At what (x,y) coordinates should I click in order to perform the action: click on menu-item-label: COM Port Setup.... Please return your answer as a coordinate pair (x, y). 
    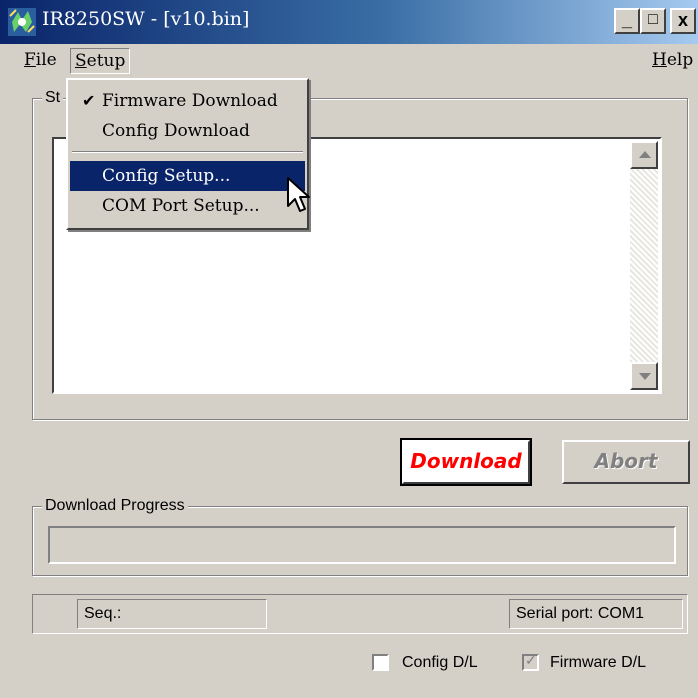
    Looking at the image, I should click on (181, 206).